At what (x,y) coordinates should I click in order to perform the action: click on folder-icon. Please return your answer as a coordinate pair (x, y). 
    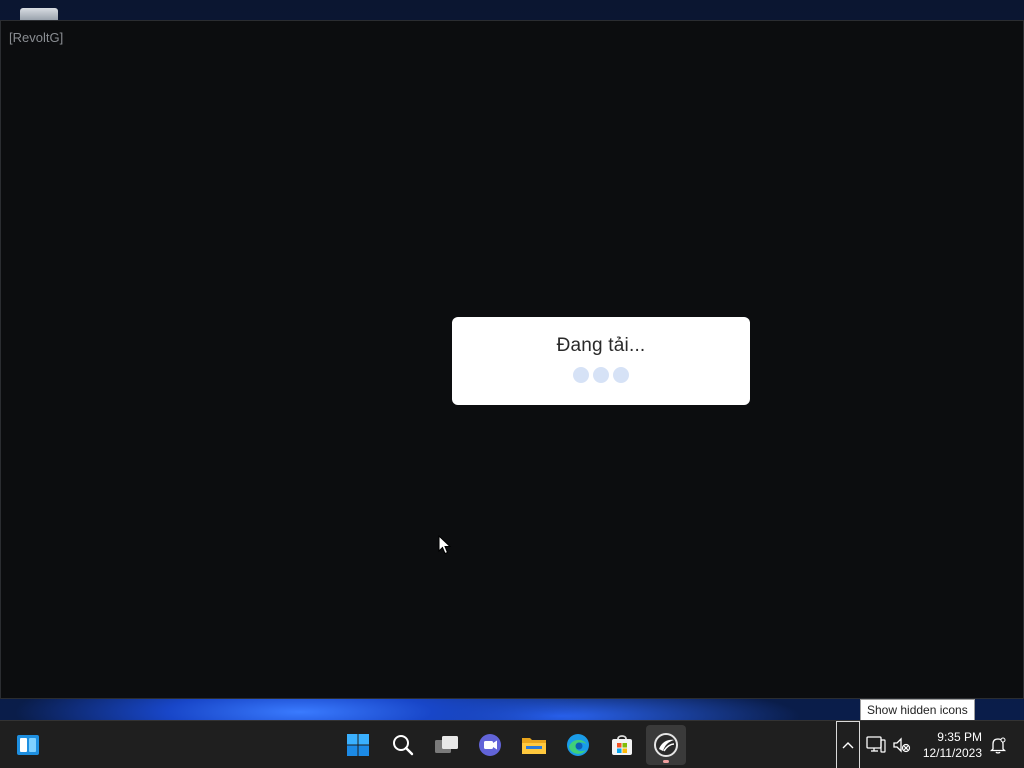
    Looking at the image, I should click on (534, 746).